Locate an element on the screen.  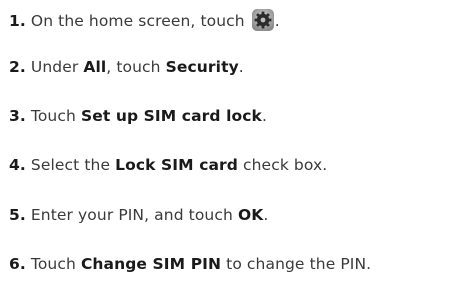
step-5: 5. Enter your PIN, and touch OK. is located at coordinates (138, 215).